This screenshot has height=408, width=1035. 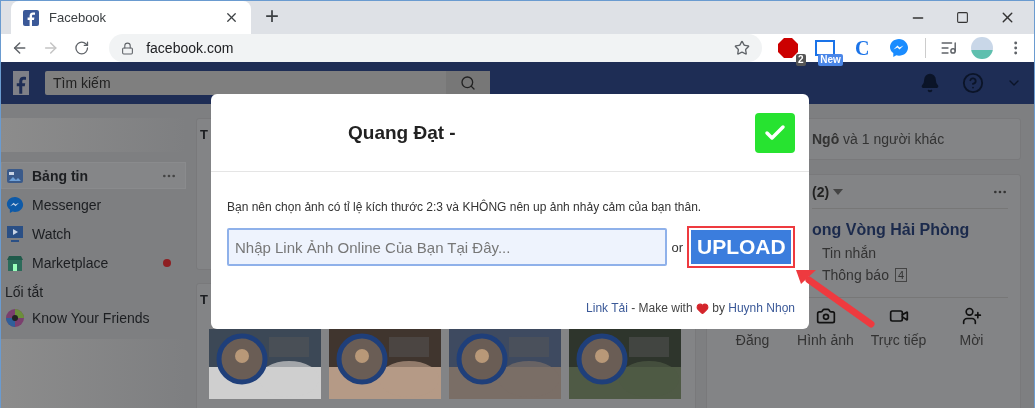 I want to click on author-link: Huynh Nhọn, so click(x=761, y=308).